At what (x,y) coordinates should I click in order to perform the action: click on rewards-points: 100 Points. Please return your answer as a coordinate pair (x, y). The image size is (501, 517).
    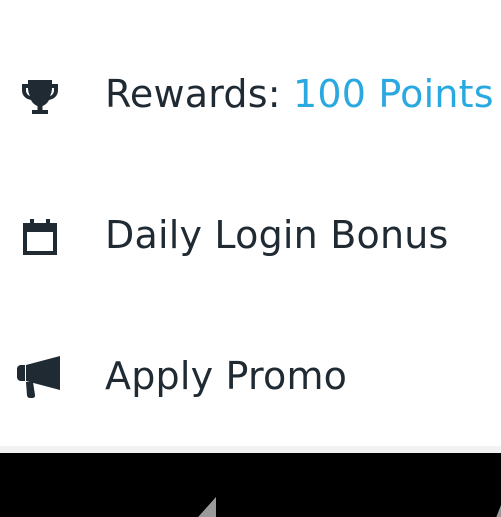
    Looking at the image, I should click on (393, 94).